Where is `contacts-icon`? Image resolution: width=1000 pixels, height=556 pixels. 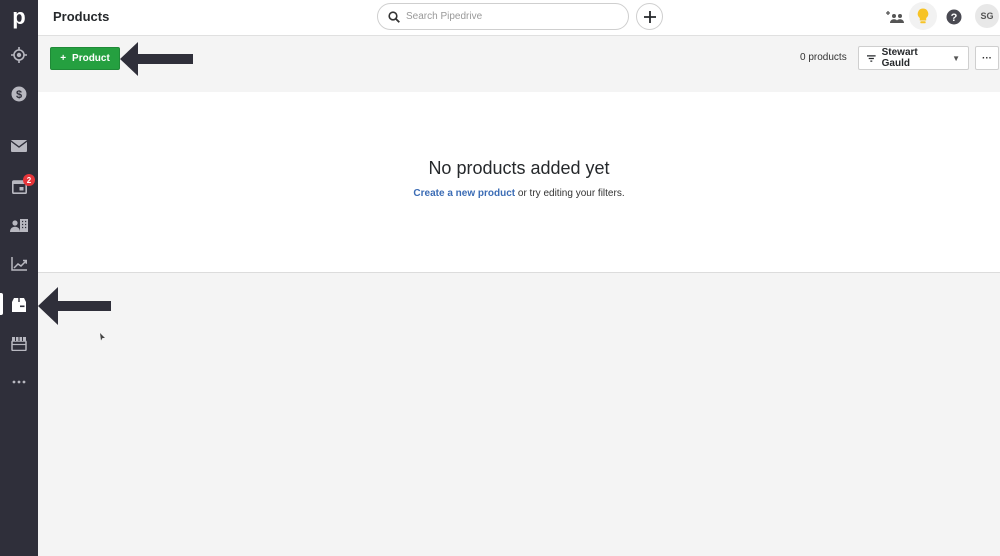
contacts-icon is located at coordinates (19, 225).